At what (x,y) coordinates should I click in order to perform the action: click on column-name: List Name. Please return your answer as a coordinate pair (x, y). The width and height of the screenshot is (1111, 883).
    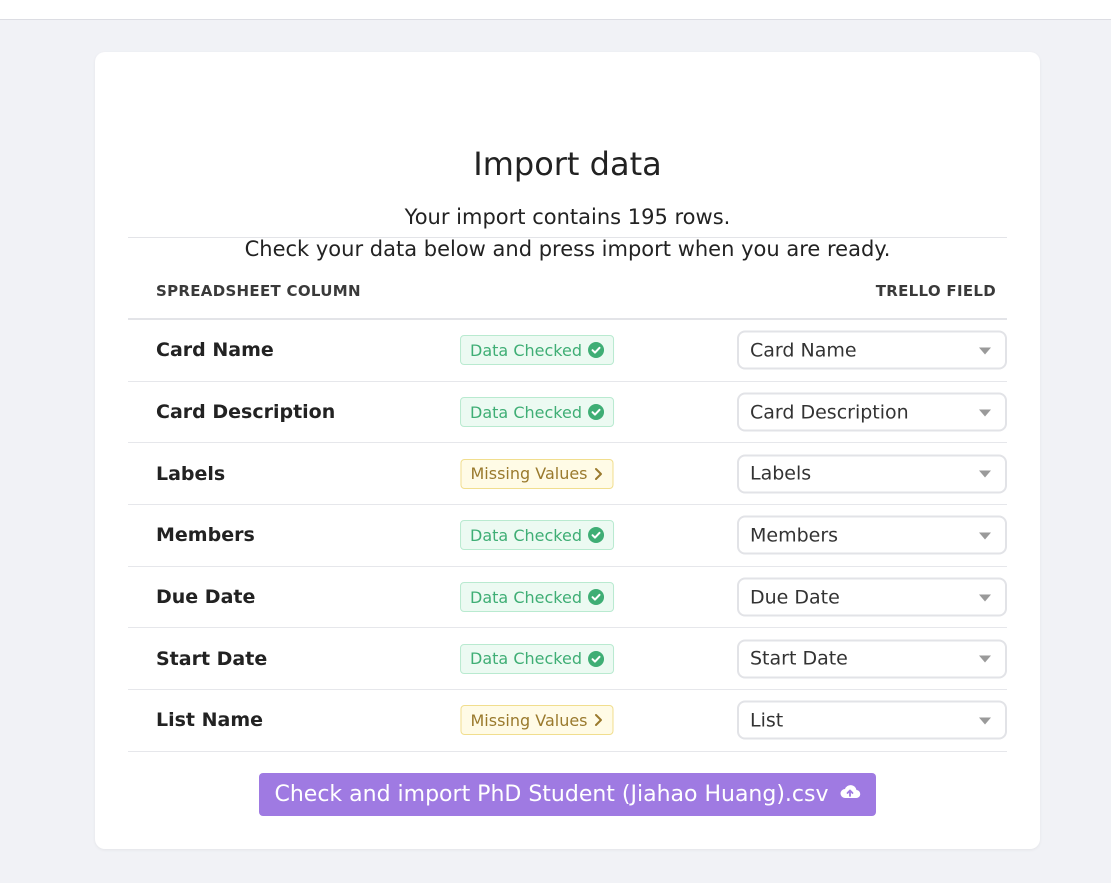
    Looking at the image, I should click on (210, 720).